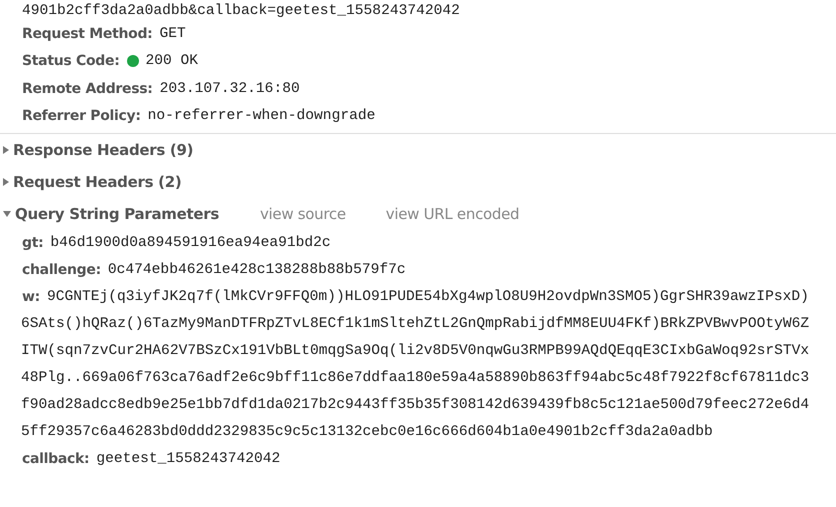  What do you see at coordinates (230, 88) in the screenshot?
I see `field-value: 203.107.32.16:80` at bounding box center [230, 88].